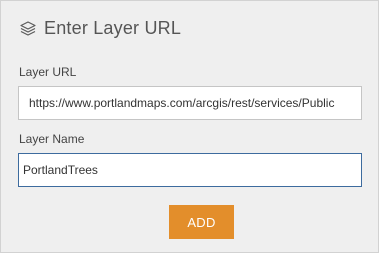  Describe the element at coordinates (113, 28) in the screenshot. I see `panel-title: Enter Layer URL` at that location.